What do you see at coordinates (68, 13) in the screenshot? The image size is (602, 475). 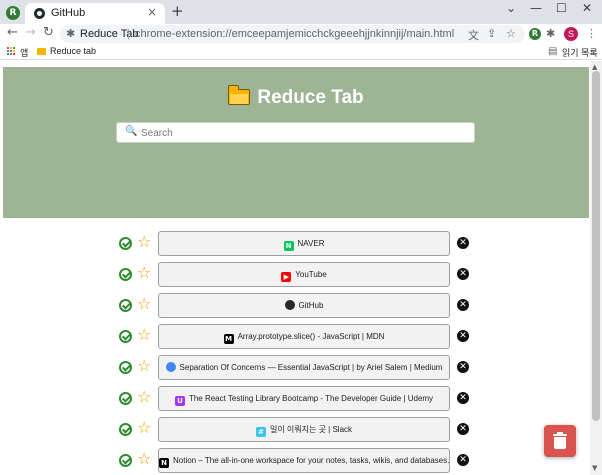 I see `tab-title: GitHub` at bounding box center [68, 13].